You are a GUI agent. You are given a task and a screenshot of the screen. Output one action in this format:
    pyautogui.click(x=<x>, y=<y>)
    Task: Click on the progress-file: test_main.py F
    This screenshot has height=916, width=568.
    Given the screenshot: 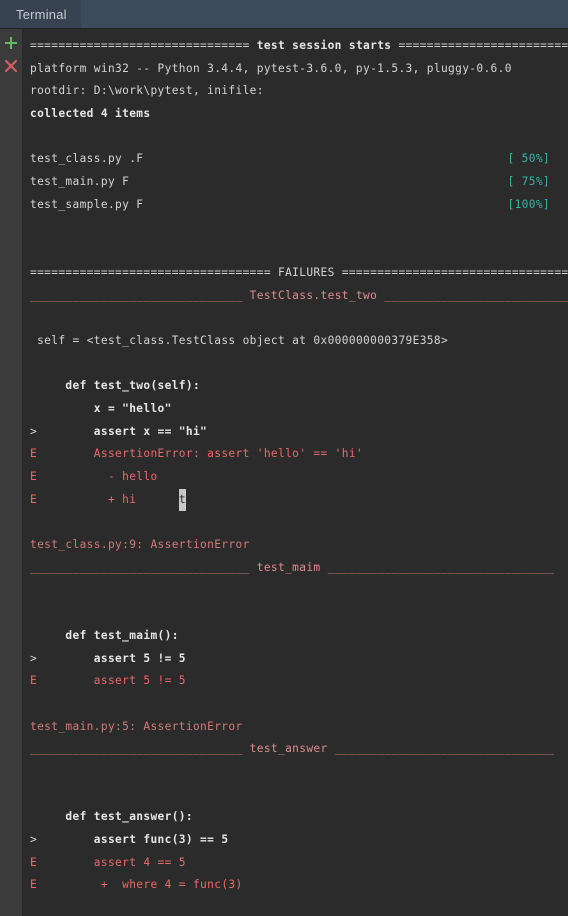 What is the action you would take?
    pyautogui.click(x=80, y=182)
    